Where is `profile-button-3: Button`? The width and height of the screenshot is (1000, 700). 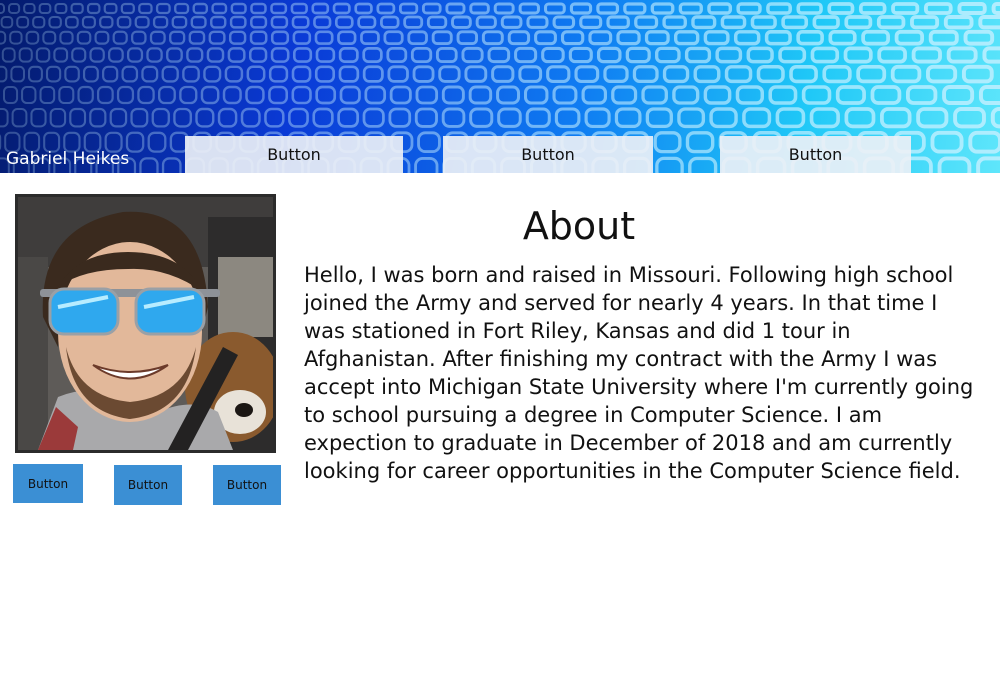
profile-button-3: Button is located at coordinates (247, 485).